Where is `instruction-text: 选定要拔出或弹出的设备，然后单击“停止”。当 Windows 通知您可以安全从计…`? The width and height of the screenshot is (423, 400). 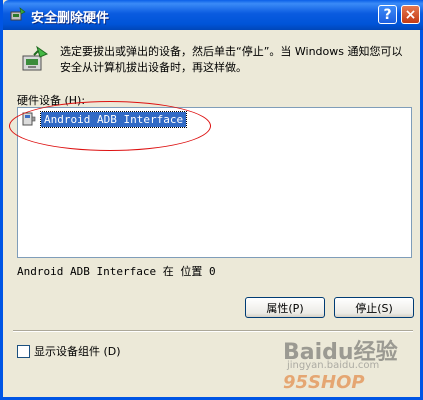 instruction-text: 选定要拔出或弹出的设备，然后单击“停止”。当 Windows 通知您可以安全从计… is located at coordinates (231, 59).